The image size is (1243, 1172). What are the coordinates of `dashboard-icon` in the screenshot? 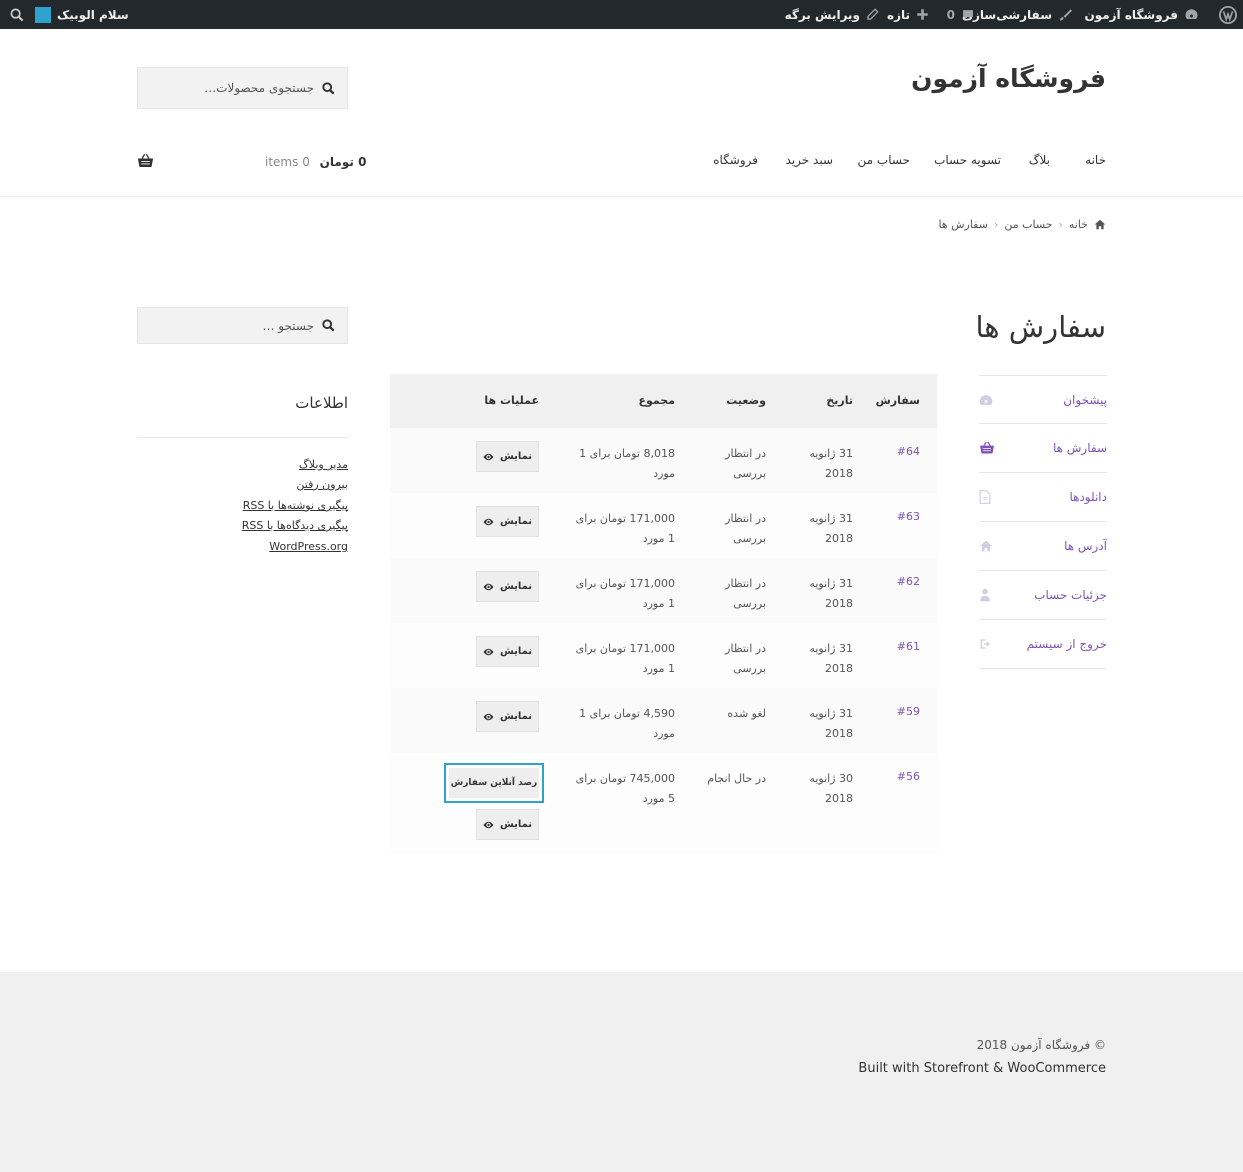 It's located at (986, 399).